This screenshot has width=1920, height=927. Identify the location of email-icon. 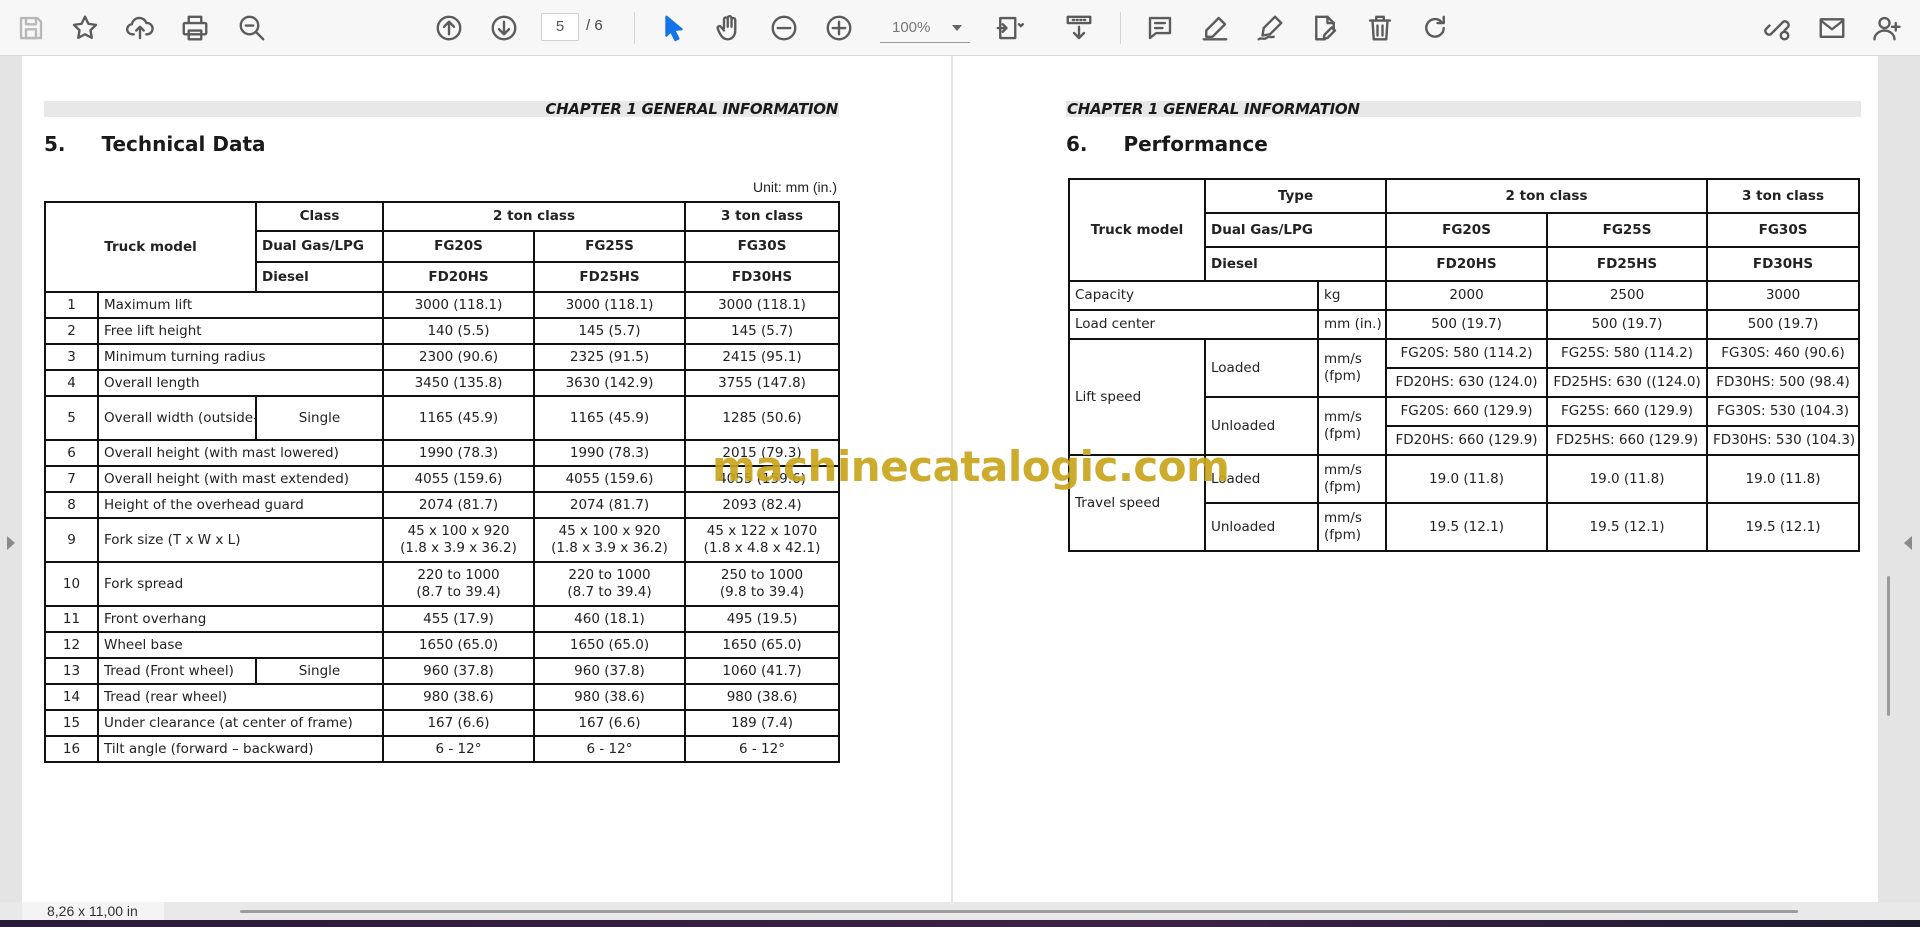
(1832, 28).